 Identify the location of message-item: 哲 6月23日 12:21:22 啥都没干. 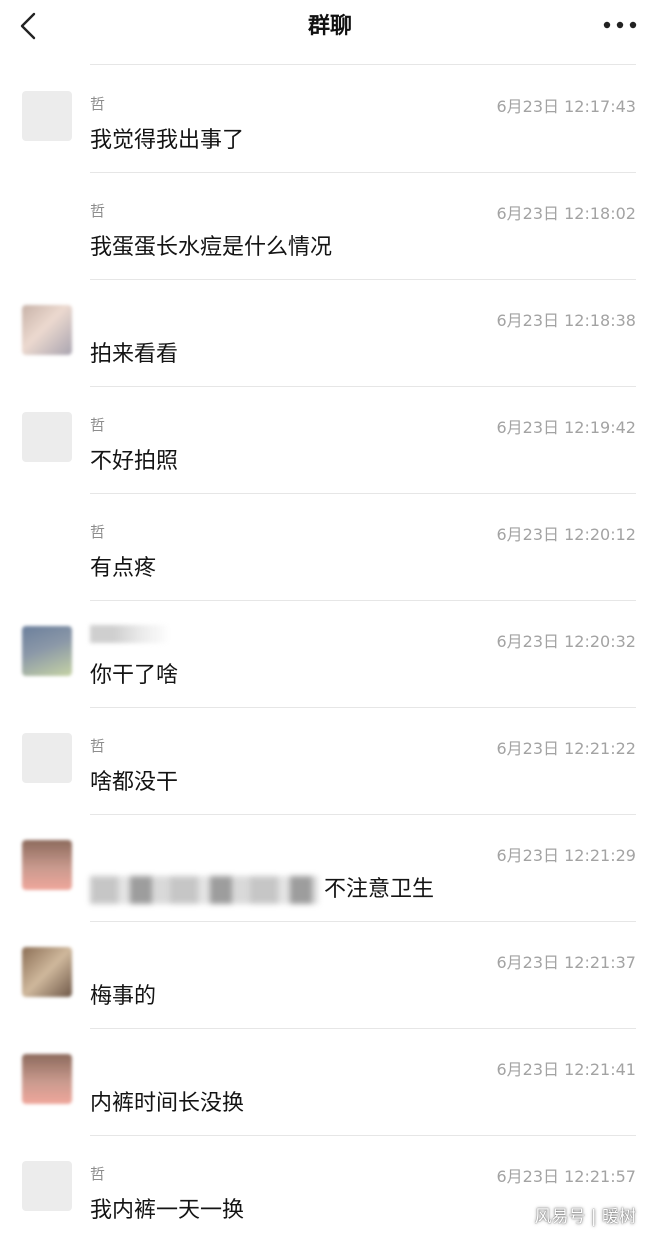
(330, 761).